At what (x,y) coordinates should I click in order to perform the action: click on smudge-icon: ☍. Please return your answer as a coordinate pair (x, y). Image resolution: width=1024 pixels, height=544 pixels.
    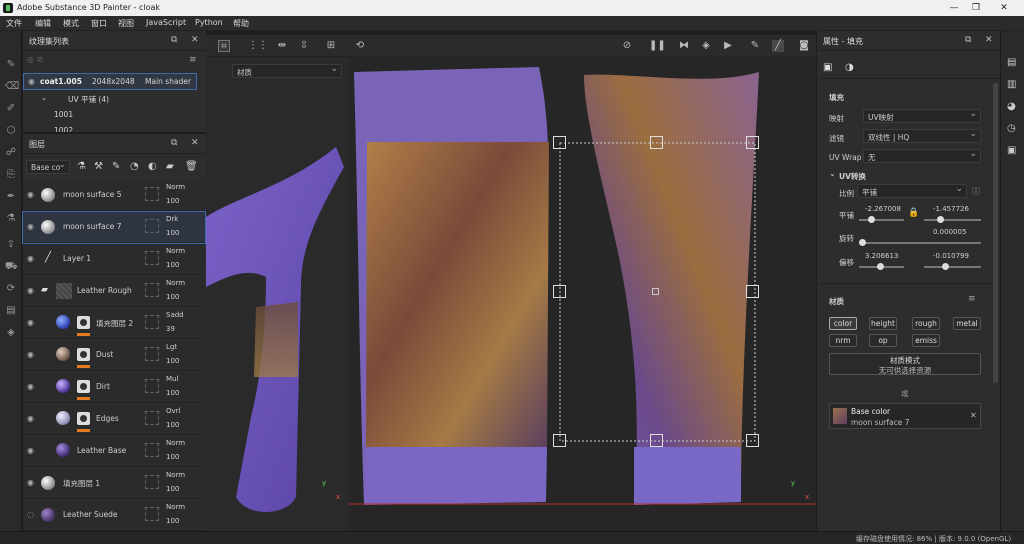
    Looking at the image, I should click on (11, 153).